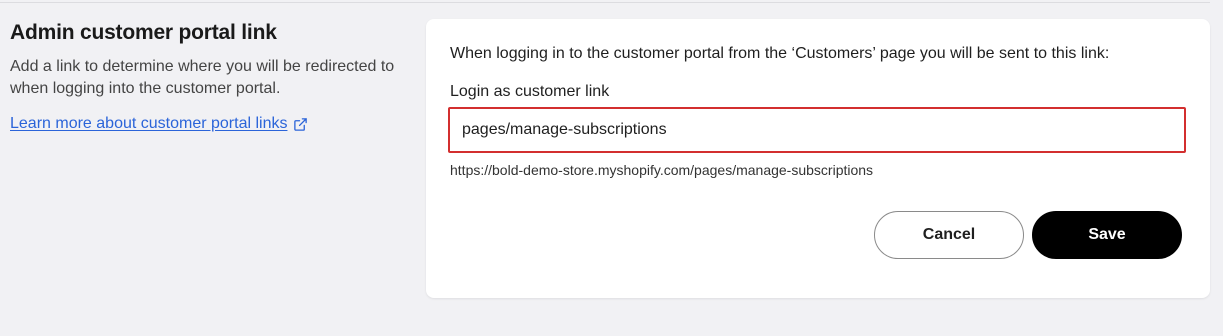  I want to click on learn-more-link: Learn more about customer portal links, so click(159, 124).